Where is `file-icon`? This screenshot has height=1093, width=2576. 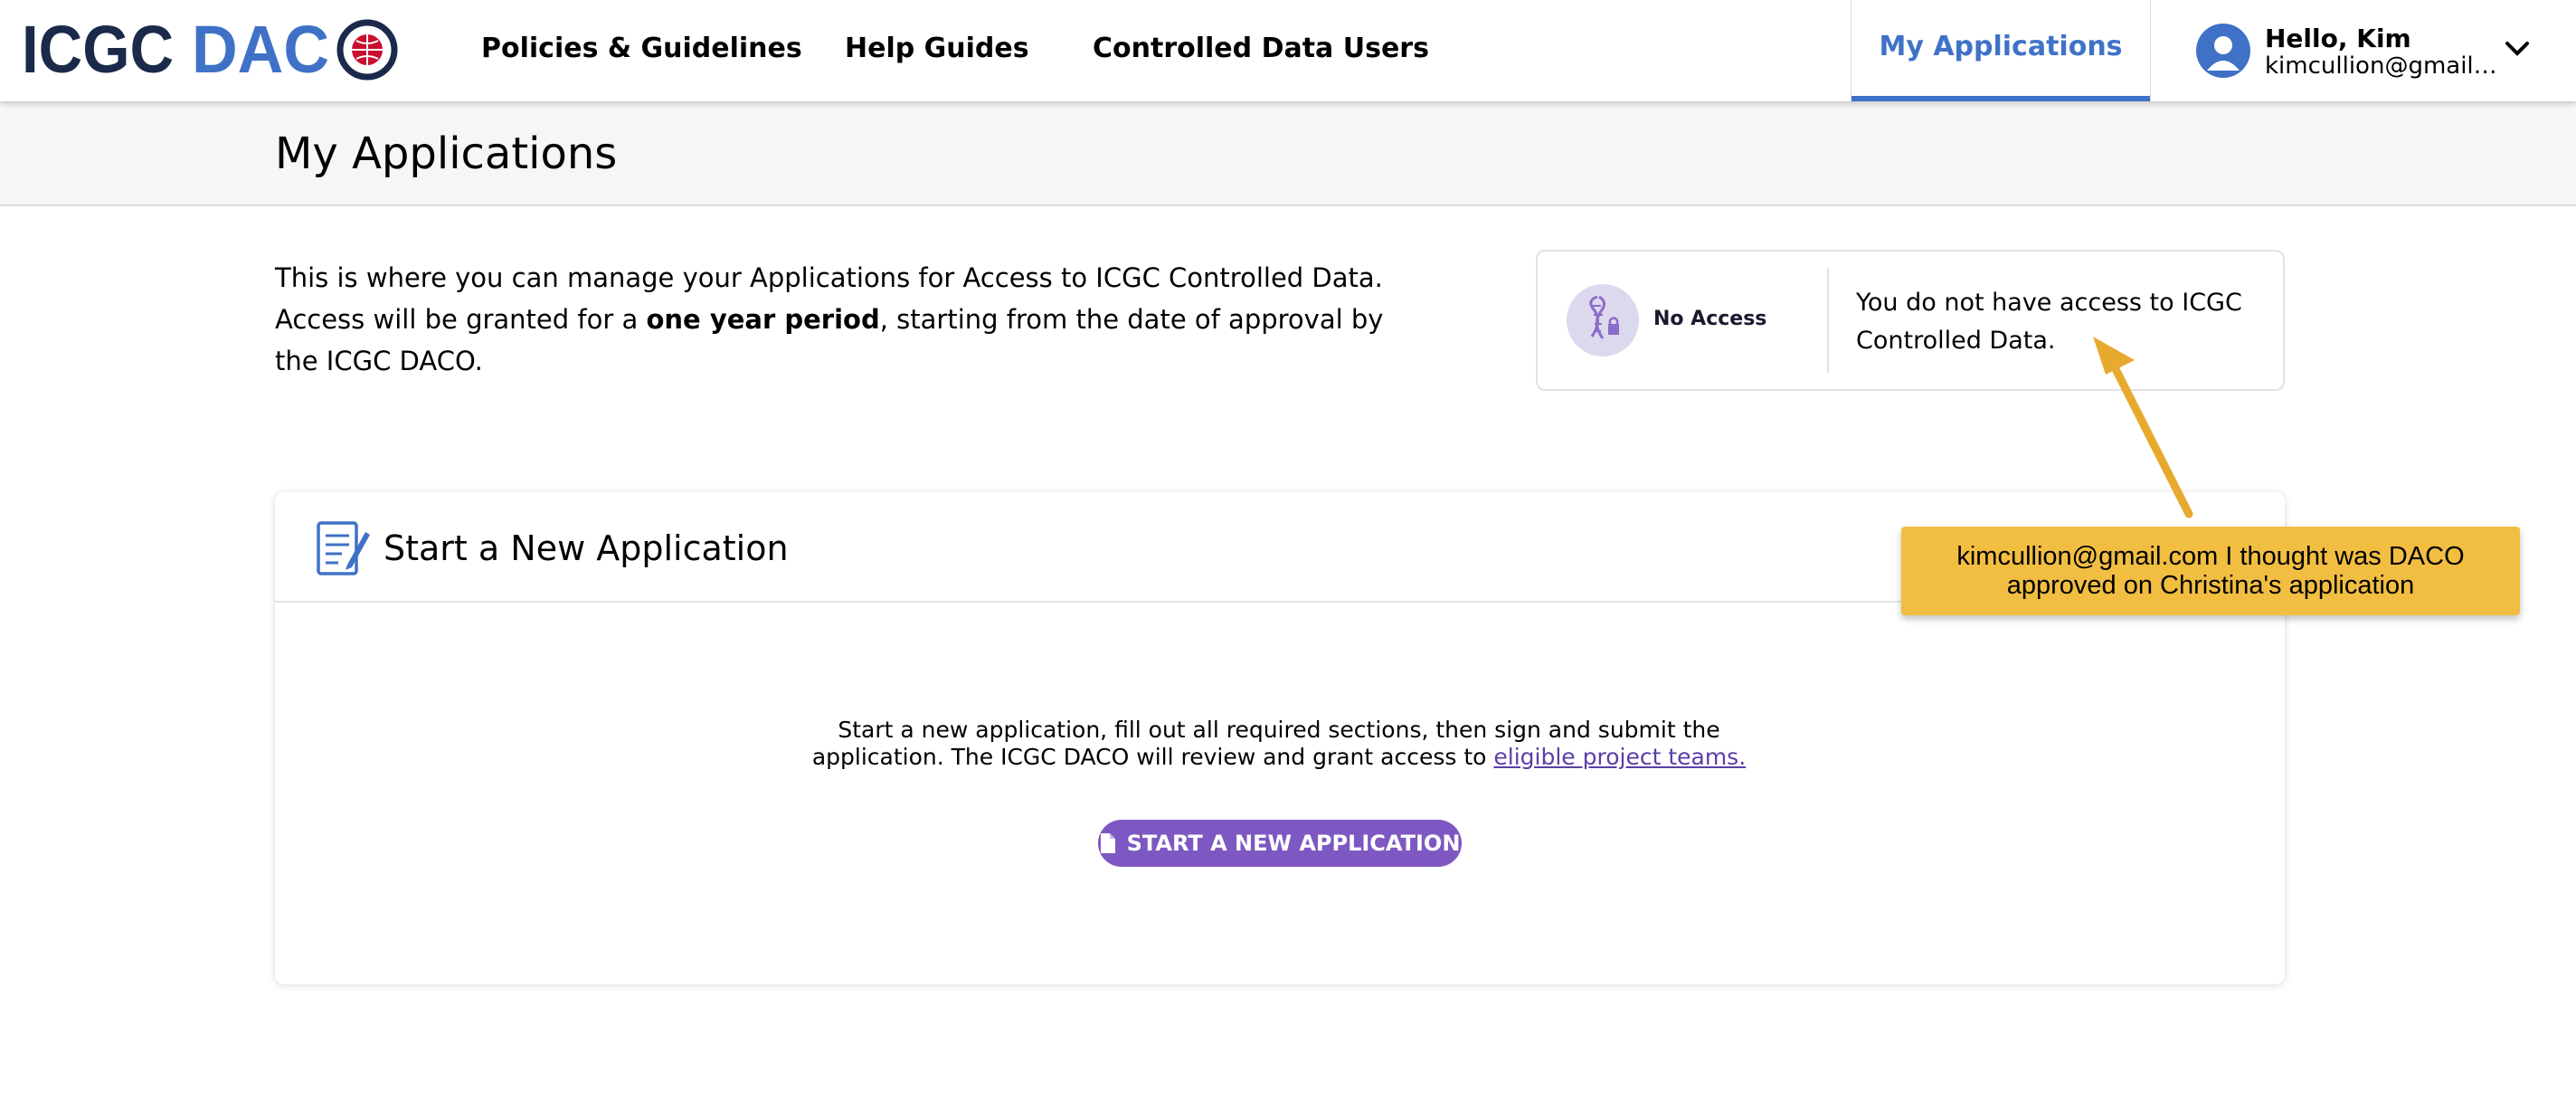 file-icon is located at coordinates (1107, 843).